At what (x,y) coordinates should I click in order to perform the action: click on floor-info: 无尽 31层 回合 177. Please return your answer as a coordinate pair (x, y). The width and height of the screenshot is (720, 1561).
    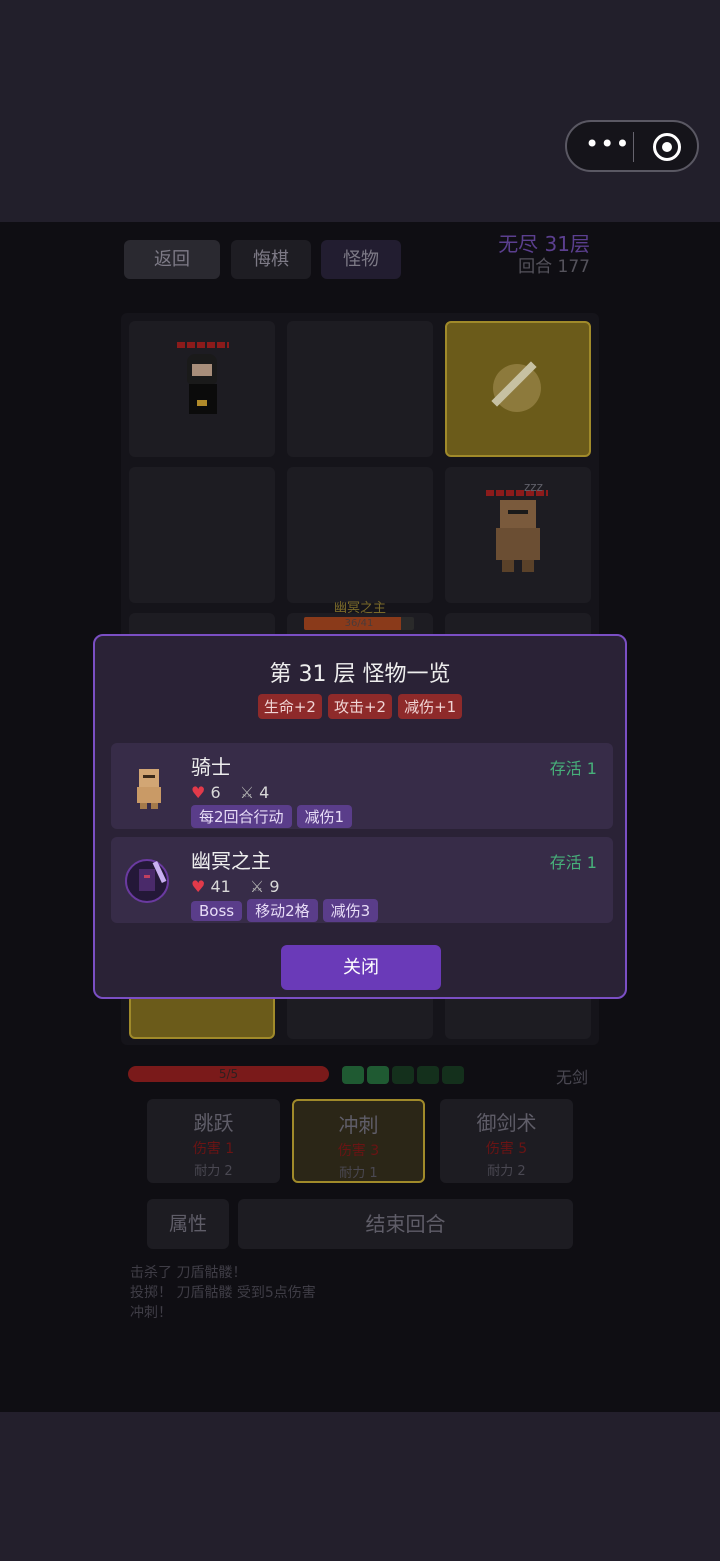
    Looking at the image, I should click on (544, 255).